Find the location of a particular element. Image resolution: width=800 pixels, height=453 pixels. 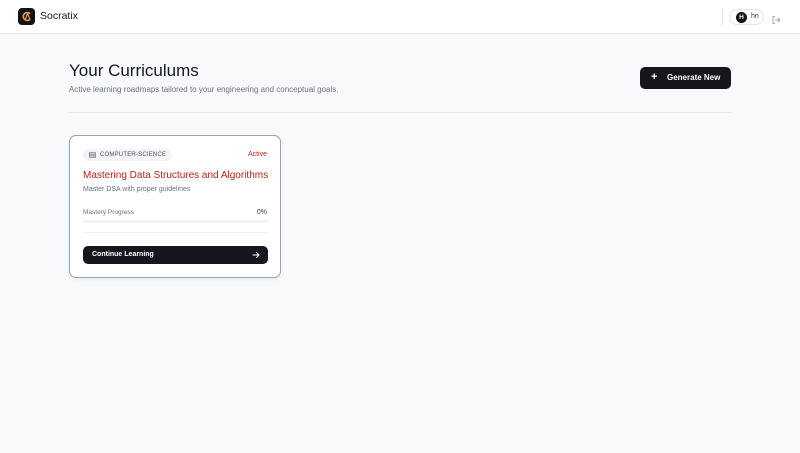

stack-icon is located at coordinates (92, 155).